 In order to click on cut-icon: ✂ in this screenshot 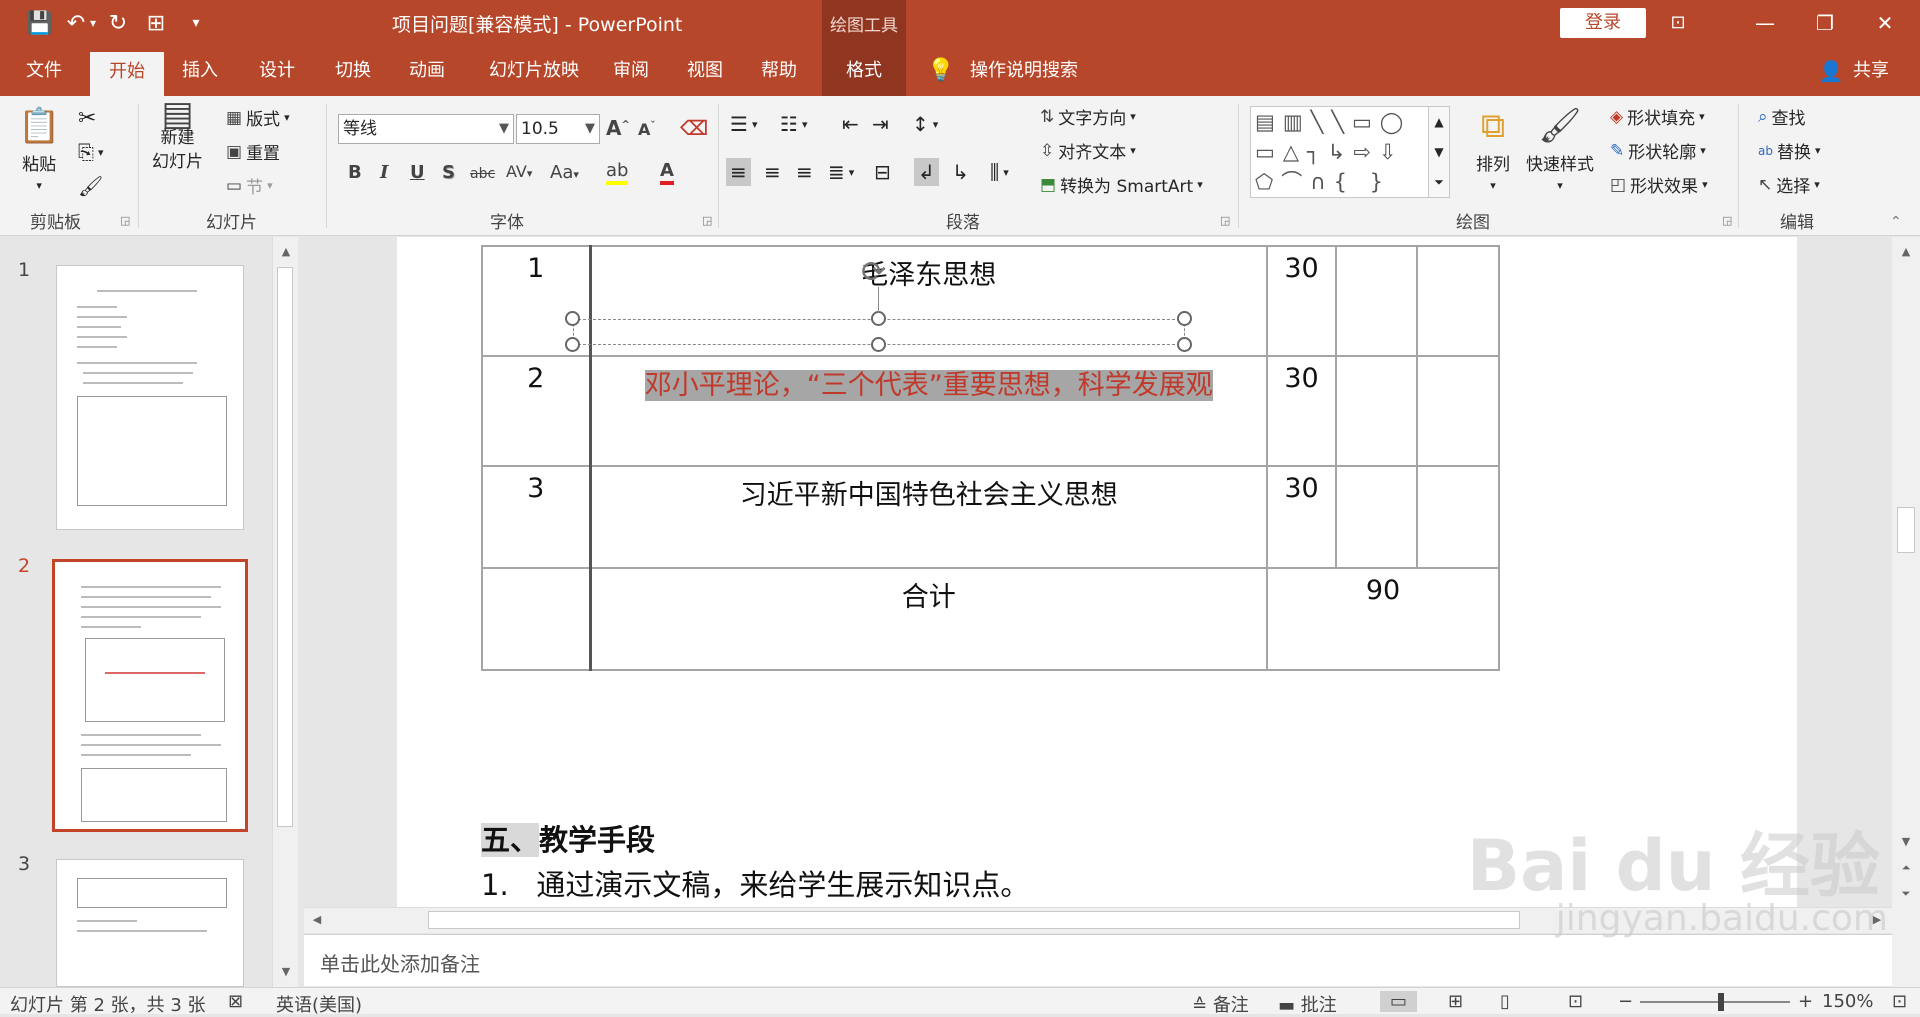, I will do `click(87, 118)`.